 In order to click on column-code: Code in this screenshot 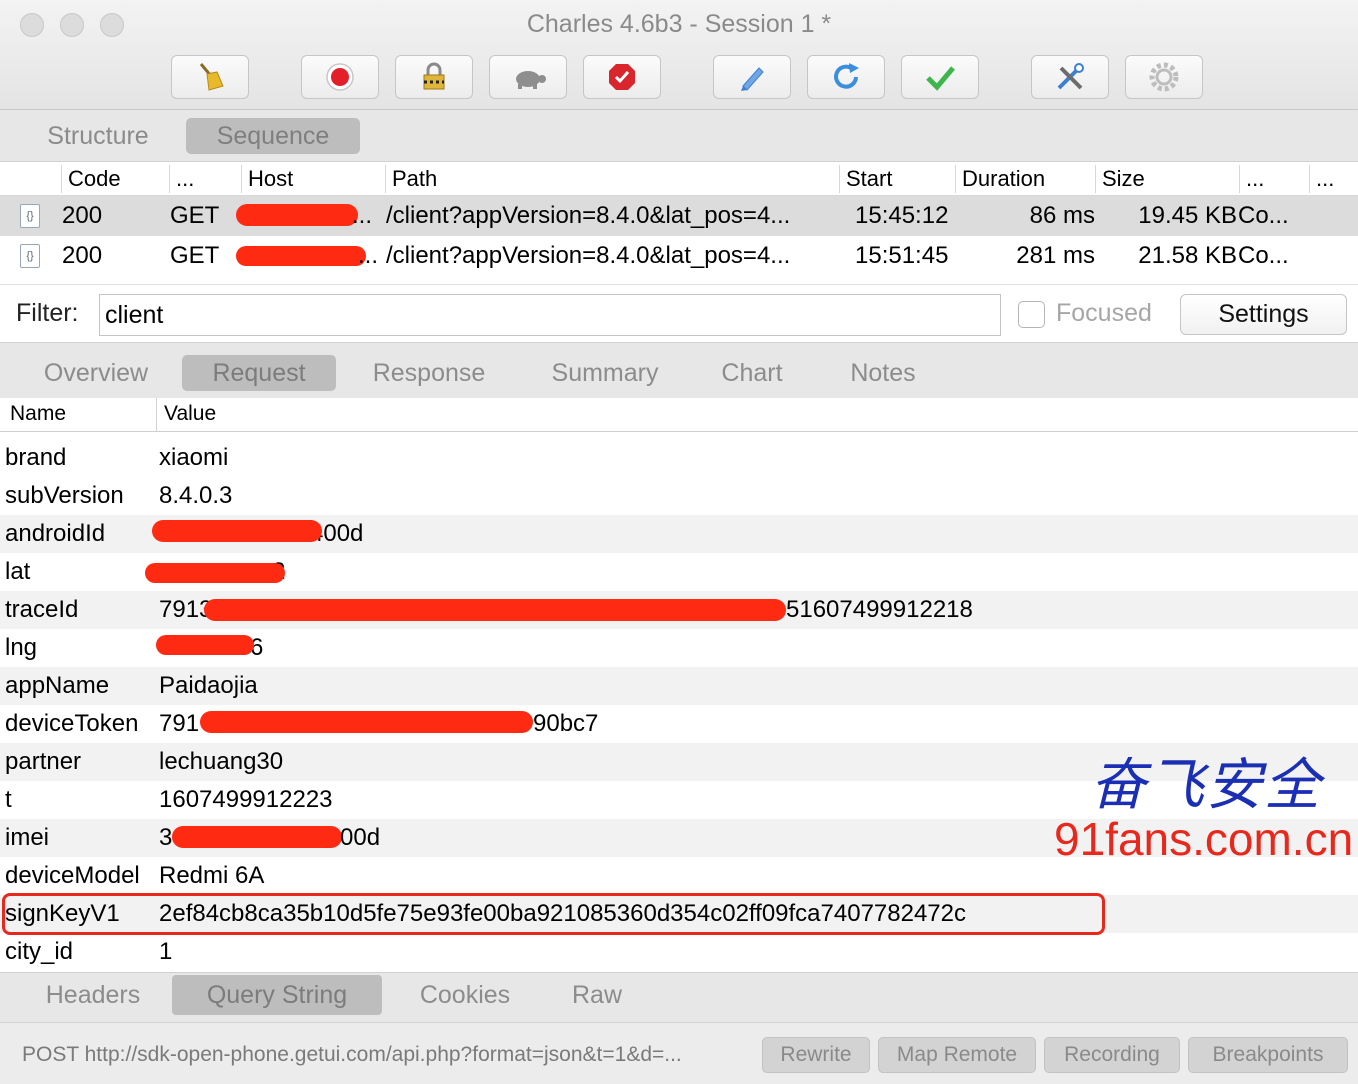, I will do `click(114, 179)`.